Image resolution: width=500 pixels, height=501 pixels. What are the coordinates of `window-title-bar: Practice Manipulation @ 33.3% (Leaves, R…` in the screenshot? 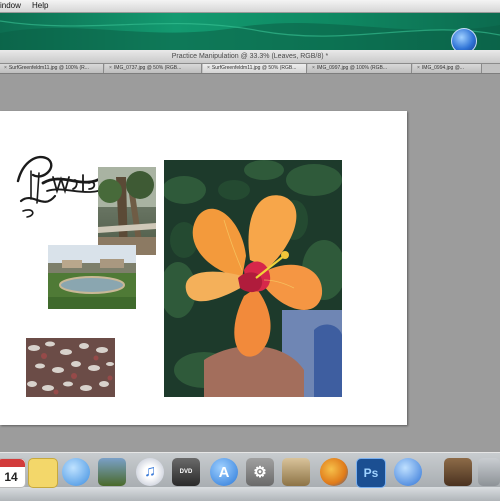 It's located at (250, 57).